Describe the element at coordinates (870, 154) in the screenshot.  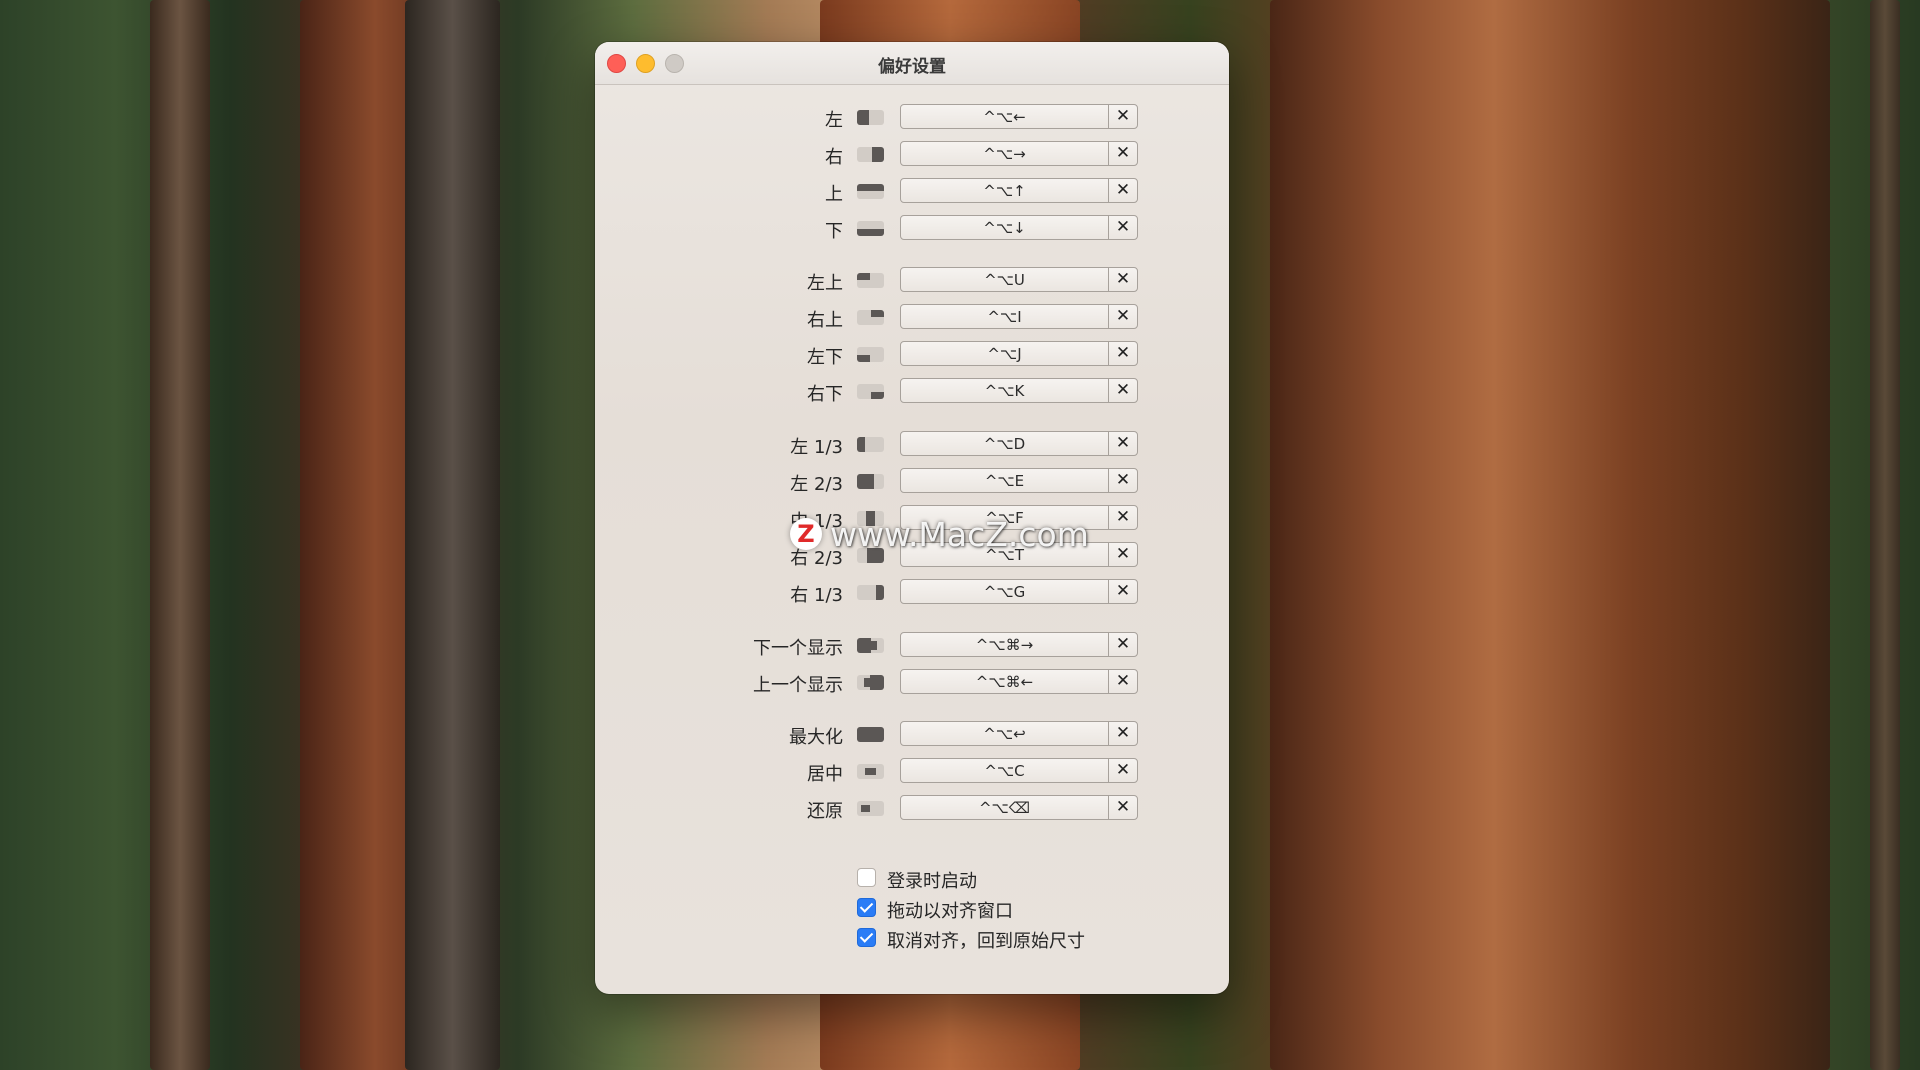
I see `right-half-icon` at that location.